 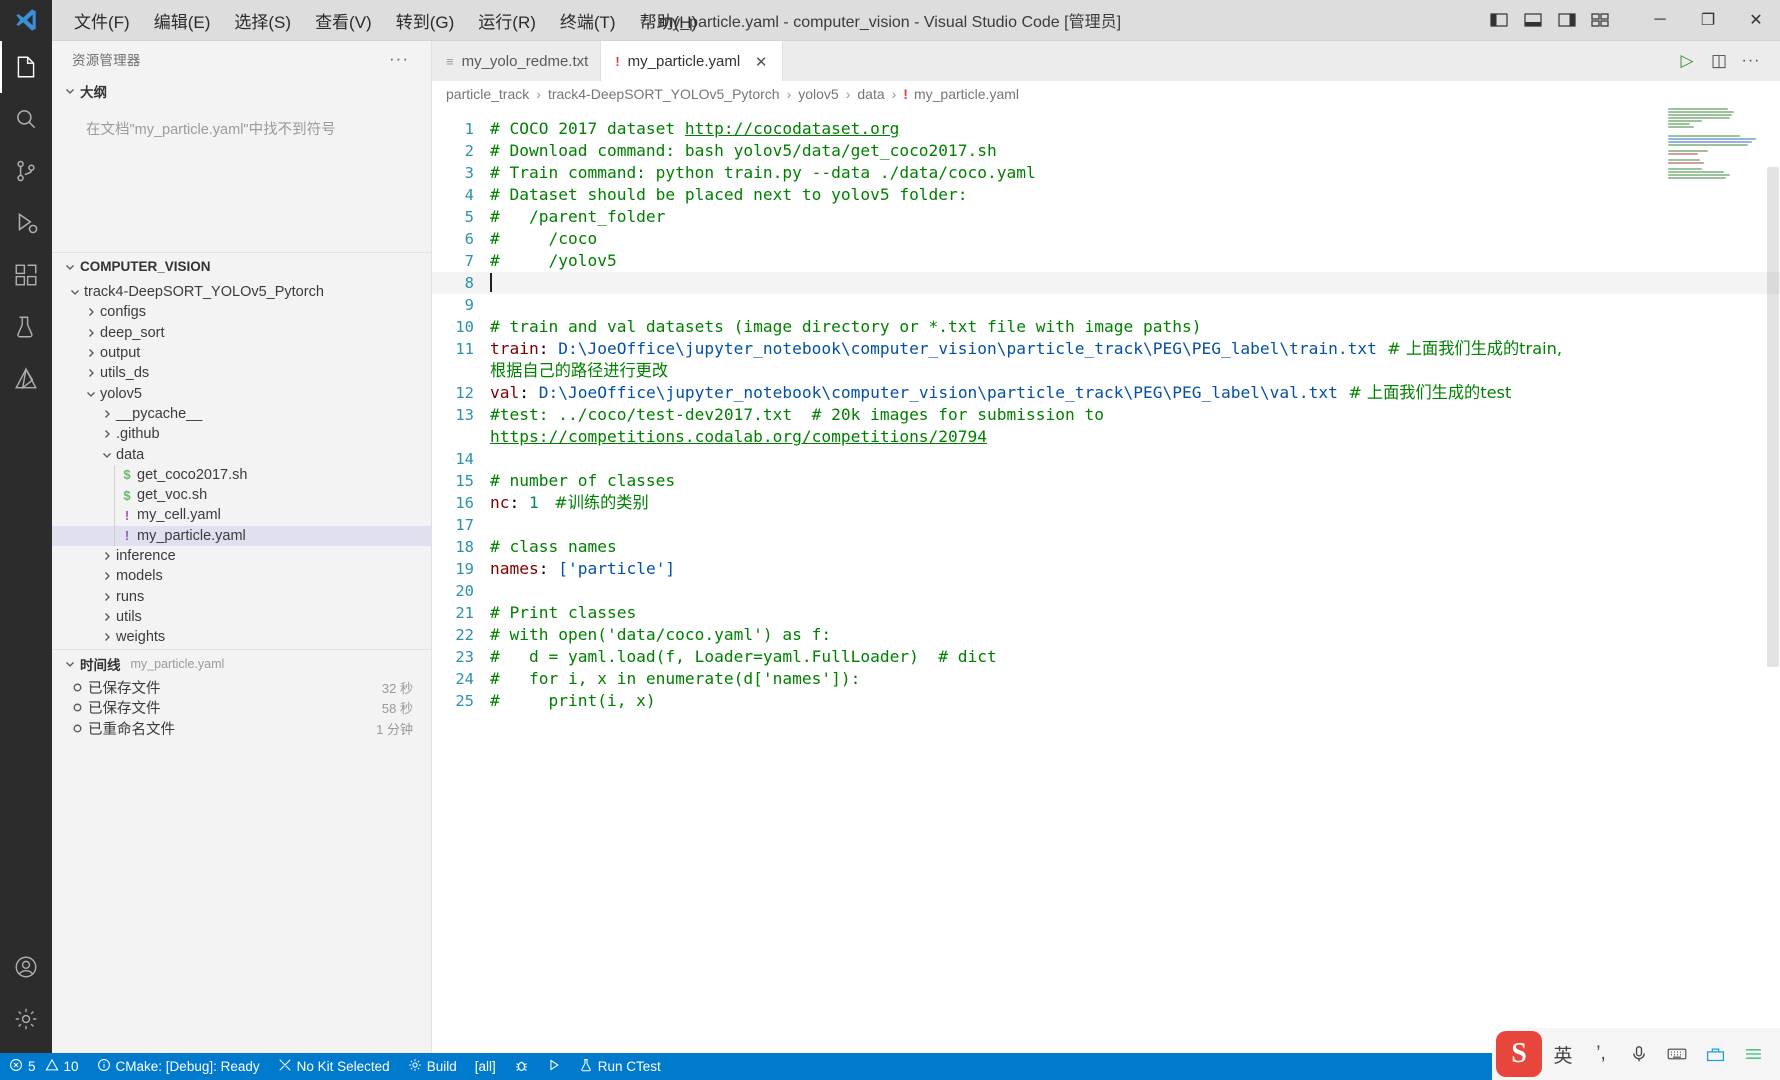 What do you see at coordinates (485, 1066) in the screenshot?
I see `target-status: [all]` at bounding box center [485, 1066].